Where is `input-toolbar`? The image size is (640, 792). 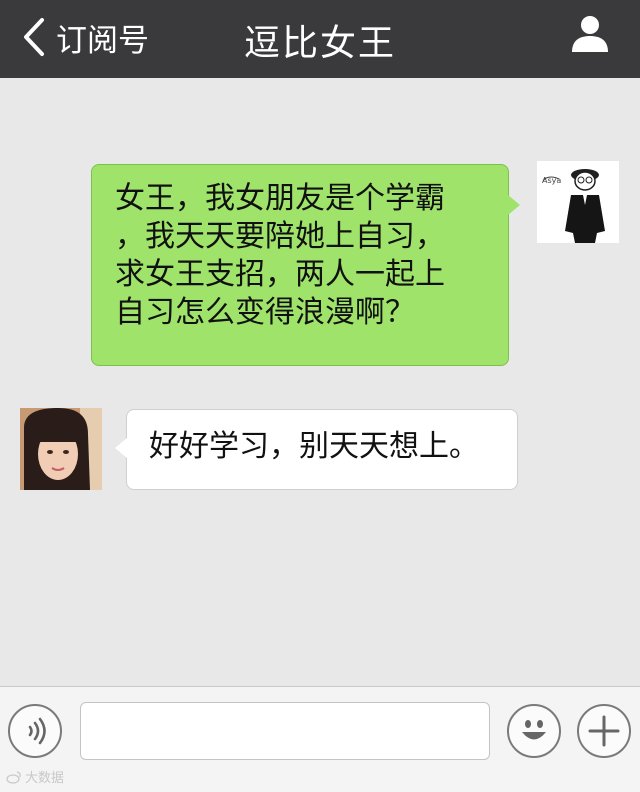 input-toolbar is located at coordinates (320, 739).